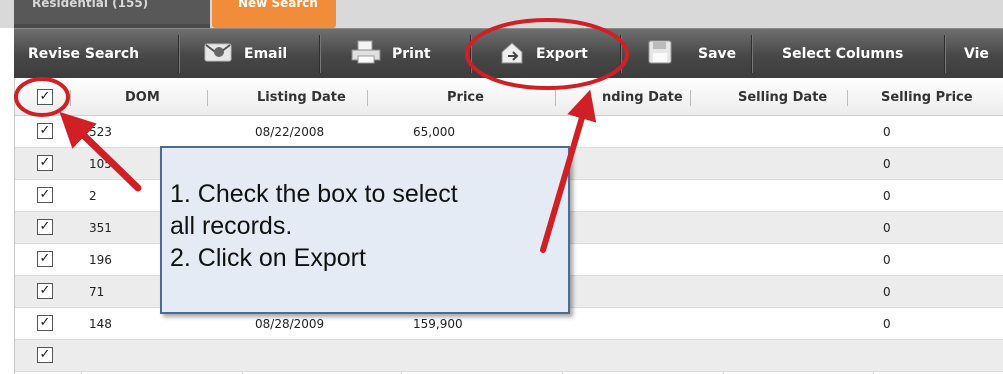 The height and width of the screenshot is (374, 1003). What do you see at coordinates (112, 14) in the screenshot?
I see `tab-residential: Residential (155)` at bounding box center [112, 14].